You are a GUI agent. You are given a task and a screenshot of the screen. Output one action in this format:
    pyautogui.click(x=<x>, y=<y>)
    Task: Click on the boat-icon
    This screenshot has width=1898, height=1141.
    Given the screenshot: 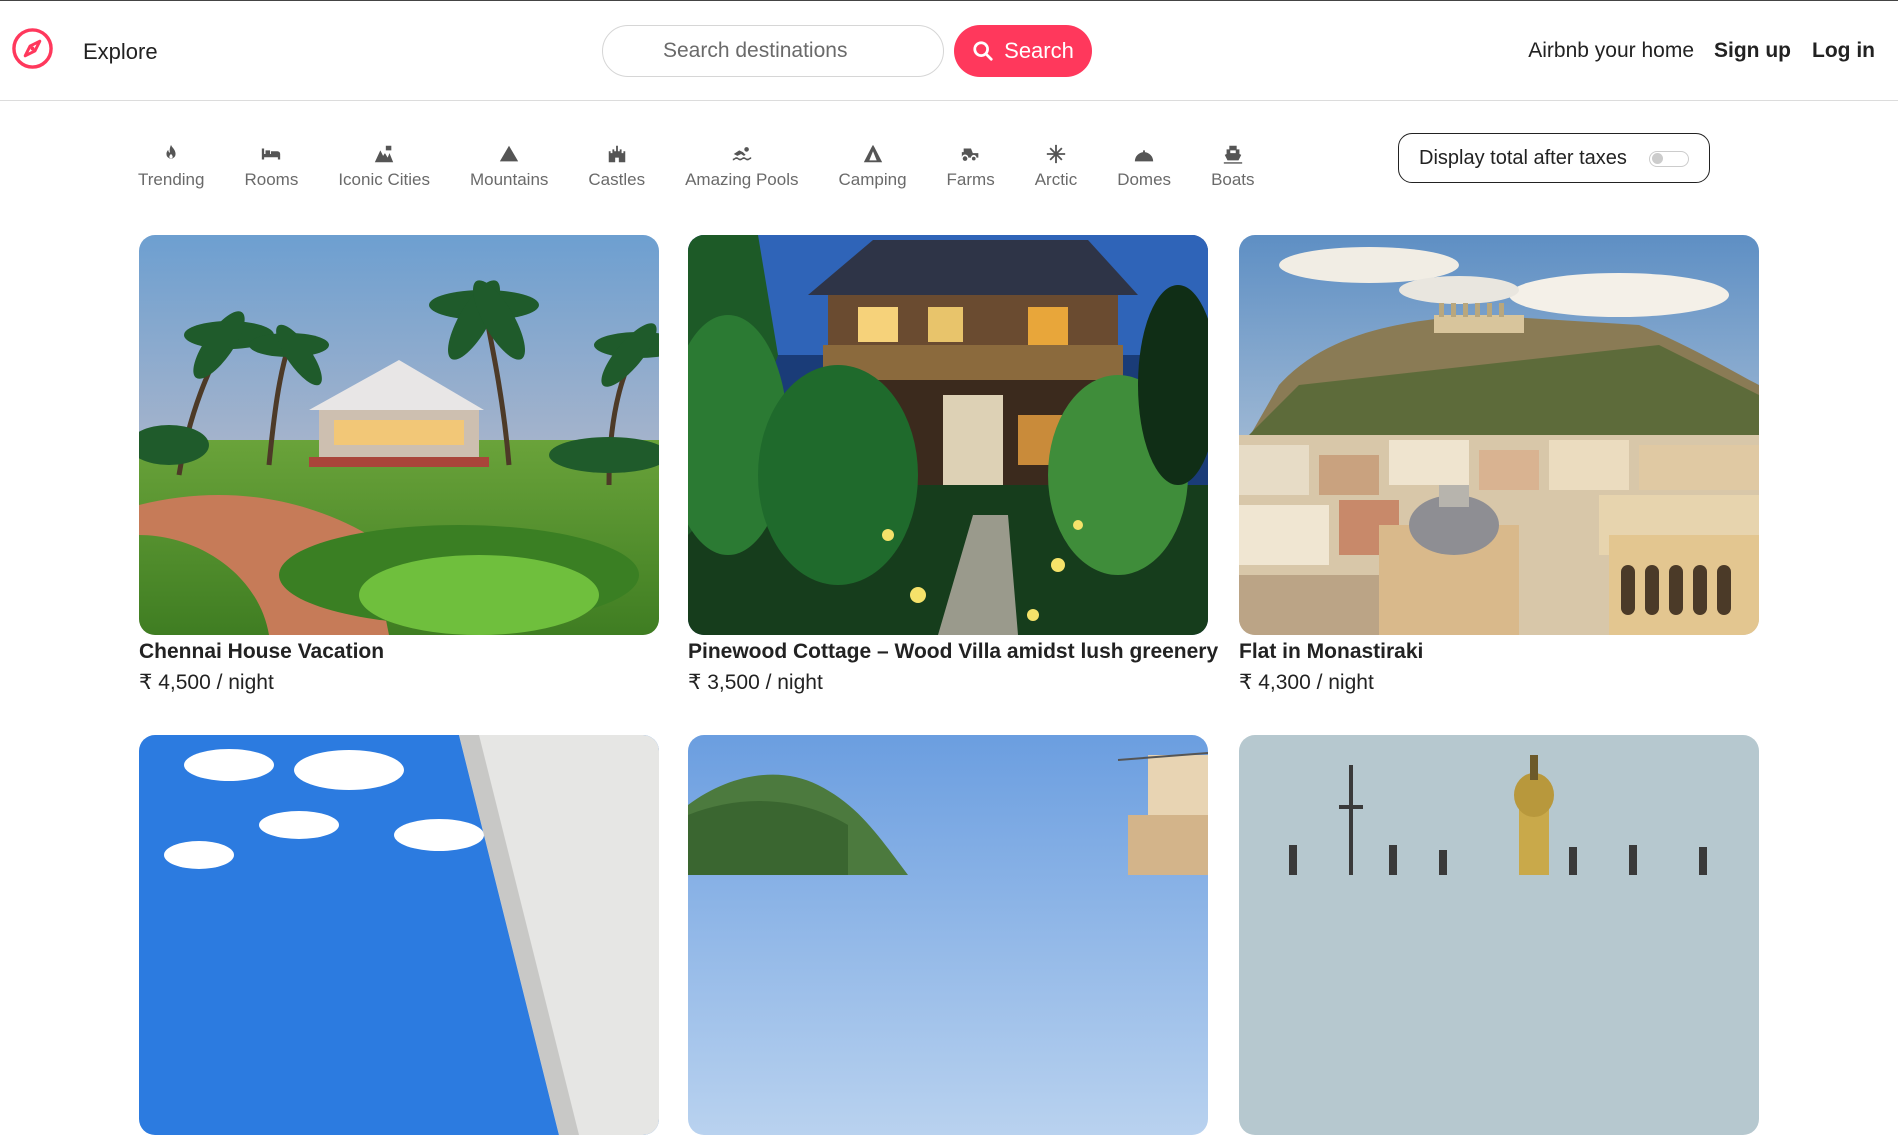 What is the action you would take?
    pyautogui.click(x=1233, y=154)
    